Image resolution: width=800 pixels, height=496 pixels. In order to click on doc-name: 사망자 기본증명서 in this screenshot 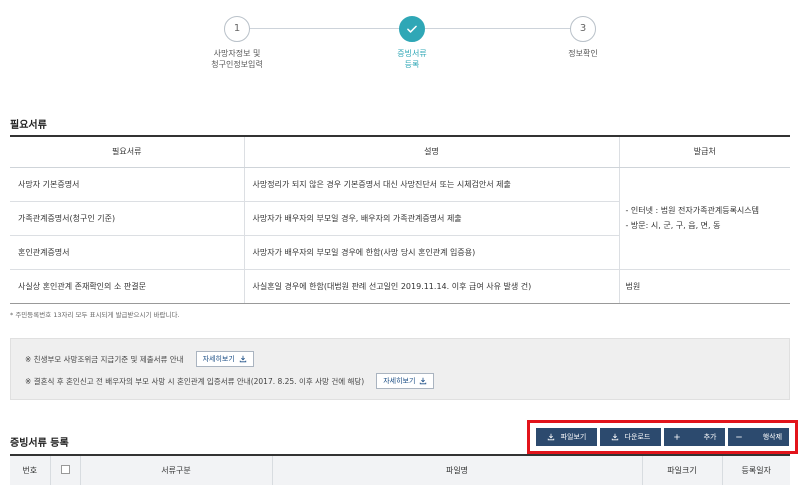, I will do `click(127, 184)`.